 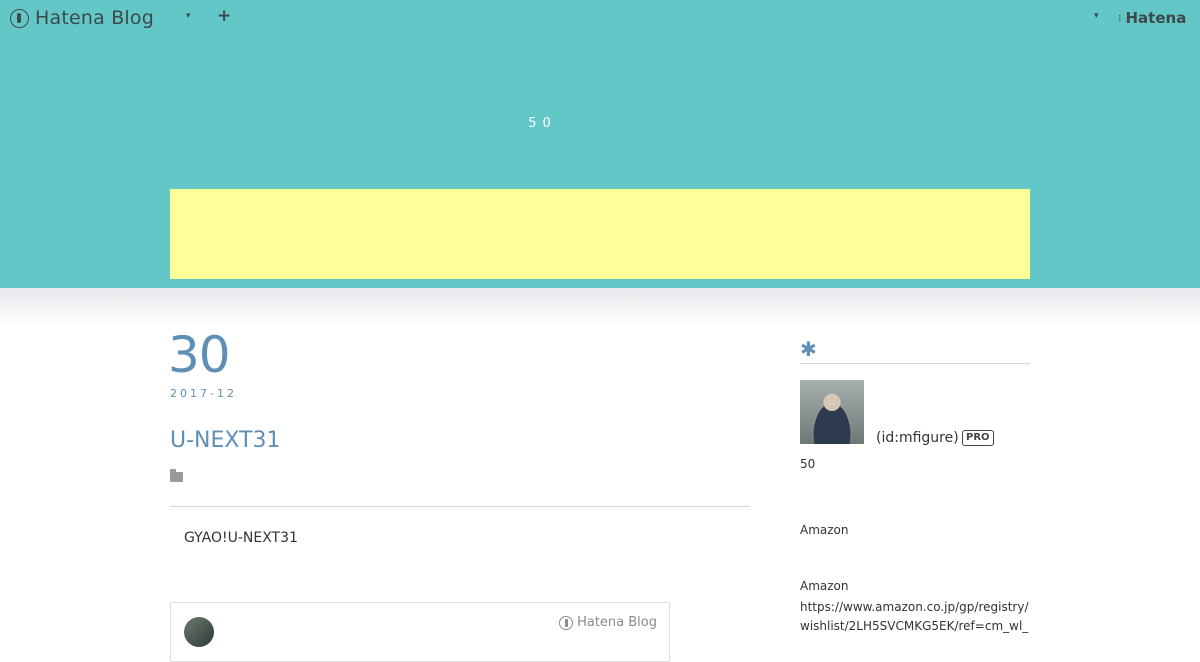 I want to click on entry-title: U-NEXT31, so click(x=225, y=440).